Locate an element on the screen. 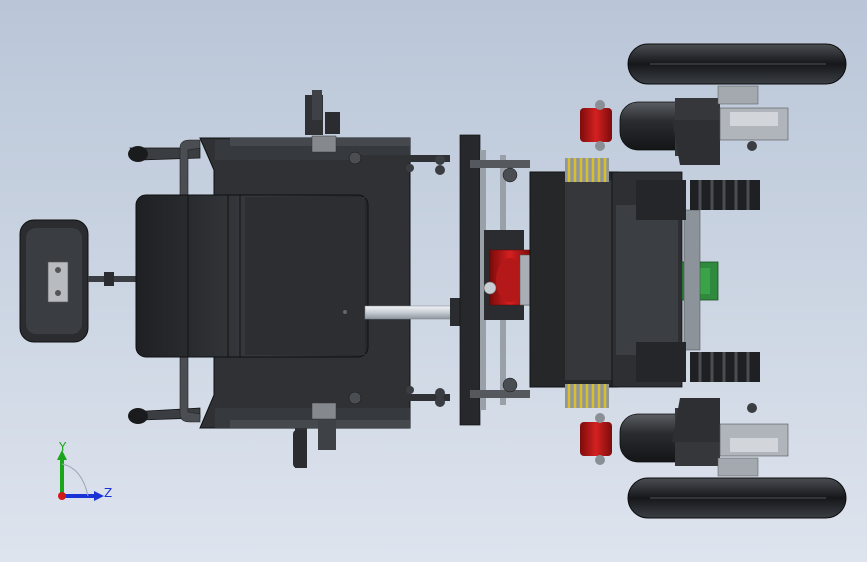  y-axis-label: Y is located at coordinates (63, 447).